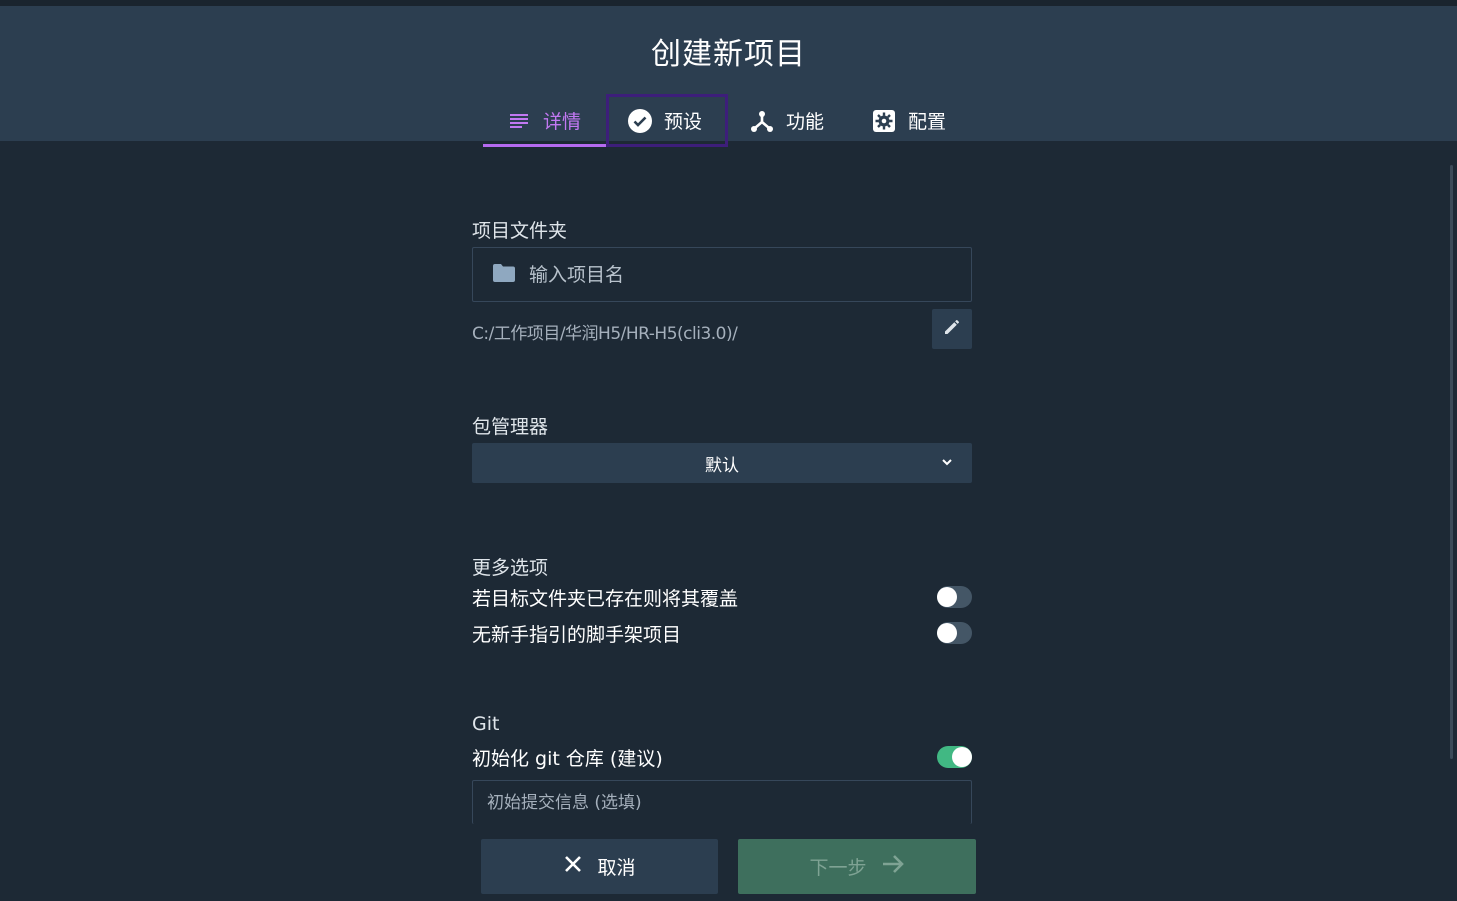 The width and height of the screenshot is (1457, 901). I want to click on pencil-icon, so click(952, 329).